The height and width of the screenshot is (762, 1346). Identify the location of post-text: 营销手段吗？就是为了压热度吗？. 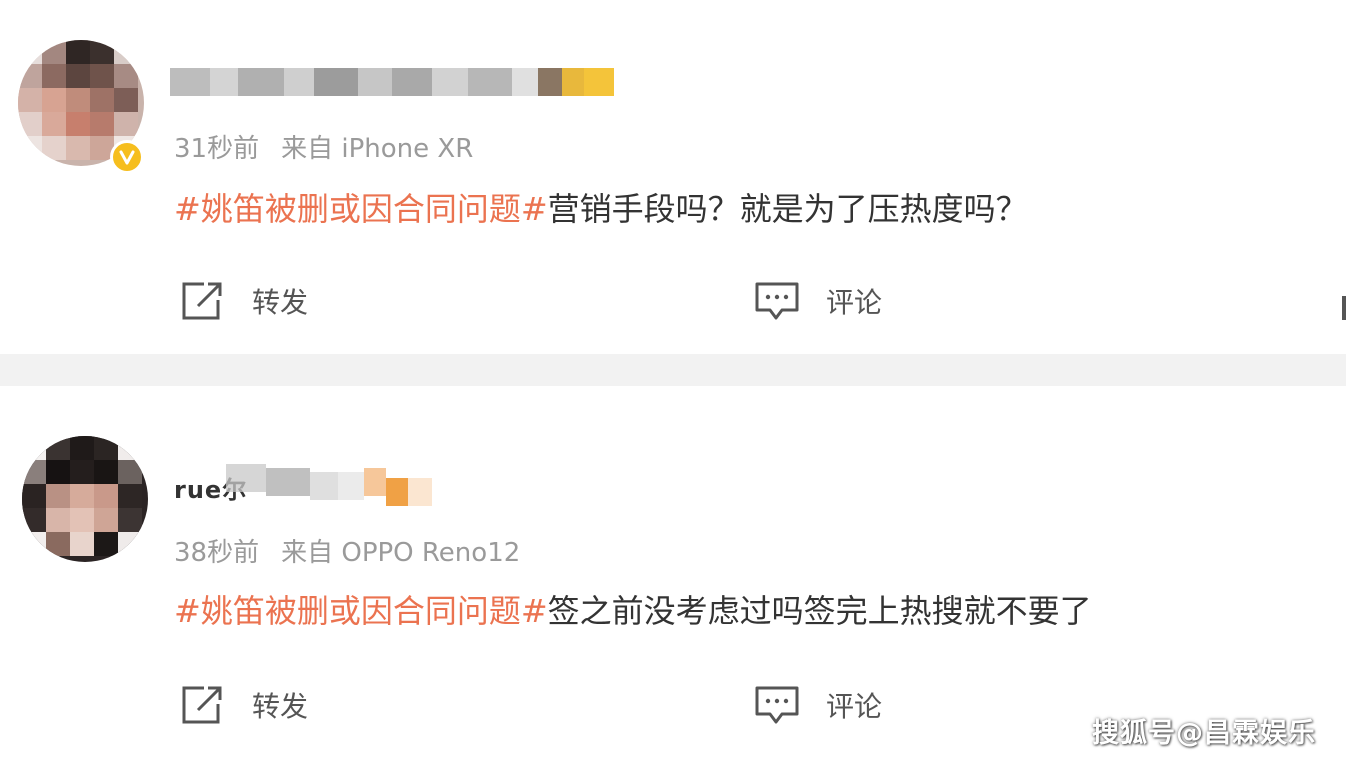
(787, 209).